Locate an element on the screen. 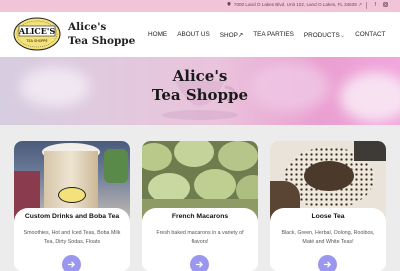 Image resolution: width=400 pixels, height=271 pixels. nav-contact: CONTACT is located at coordinates (370, 35).